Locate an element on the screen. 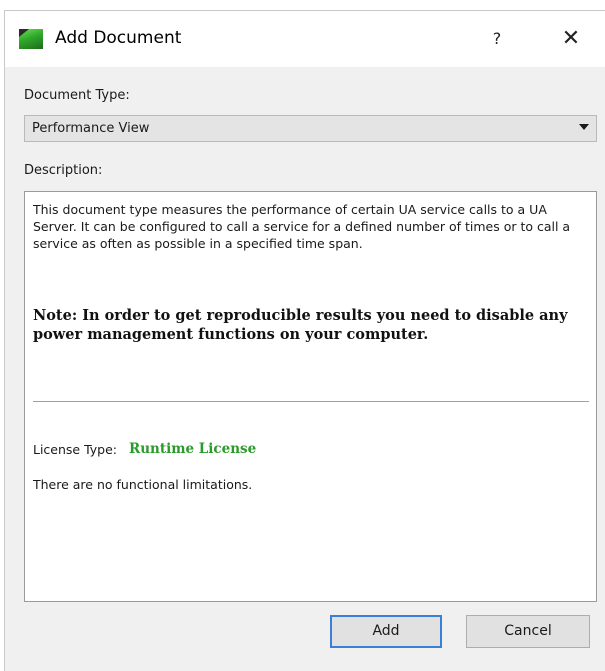  document-type-label: Document Type: is located at coordinates (77, 95).